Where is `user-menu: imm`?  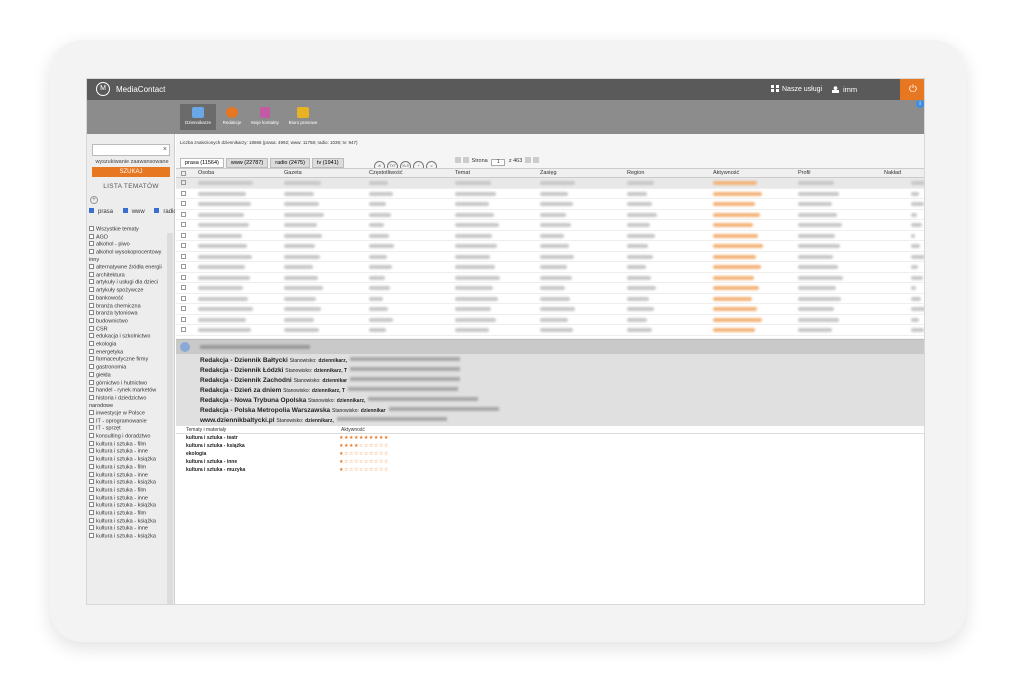 user-menu: imm is located at coordinates (844, 89).